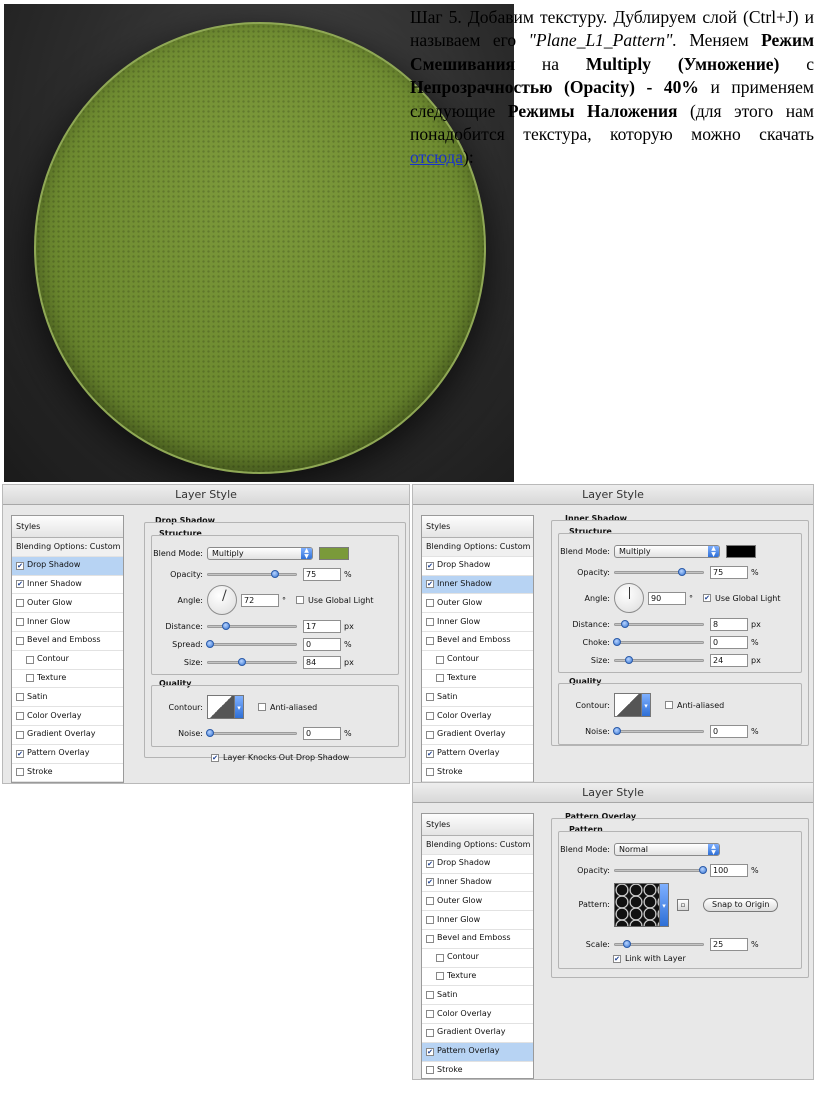  I want to click on choke-input: 0, so click(729, 642).